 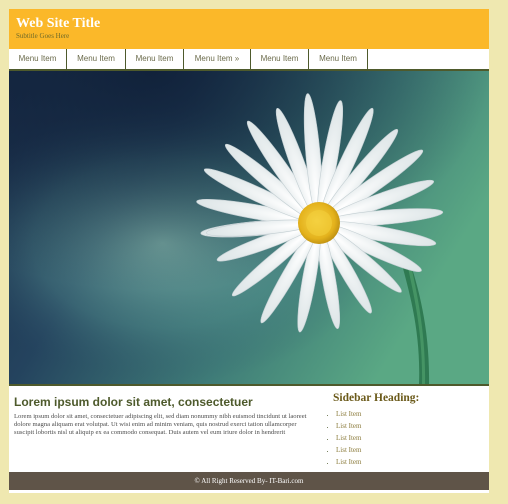 I want to click on site-header: Web Site Title Subtitle Goes Here, so click(x=249, y=29).